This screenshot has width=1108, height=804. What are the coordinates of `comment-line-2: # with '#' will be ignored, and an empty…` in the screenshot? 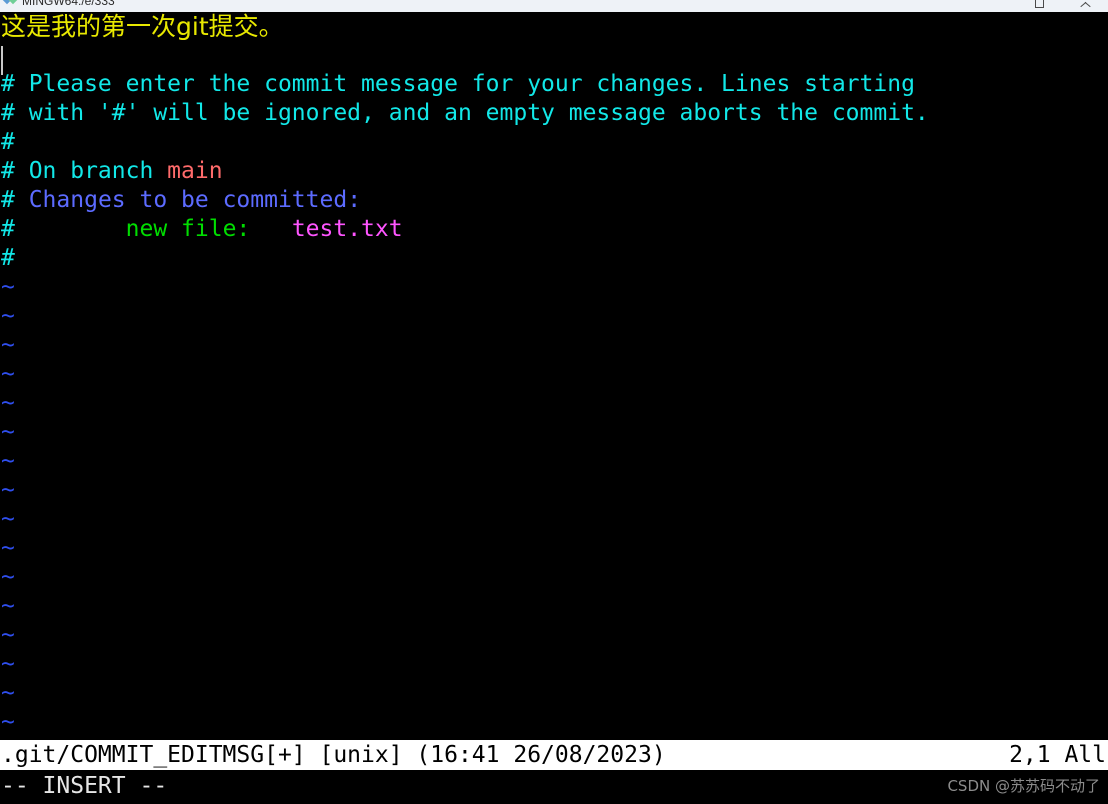 It's located at (465, 113).